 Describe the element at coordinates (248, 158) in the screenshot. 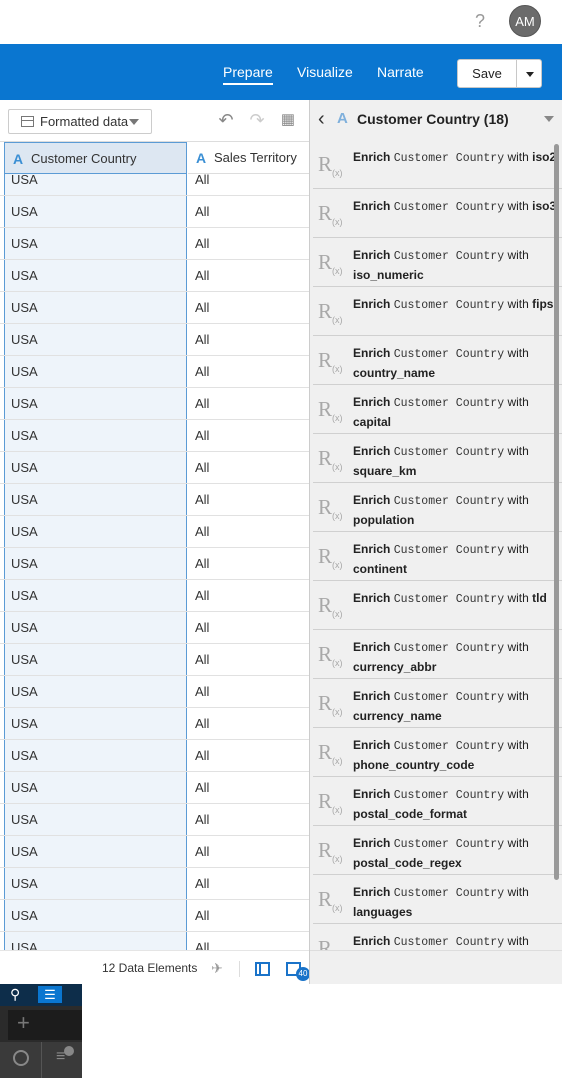

I see `column-header-sales-territory: A Sales Territory` at that location.